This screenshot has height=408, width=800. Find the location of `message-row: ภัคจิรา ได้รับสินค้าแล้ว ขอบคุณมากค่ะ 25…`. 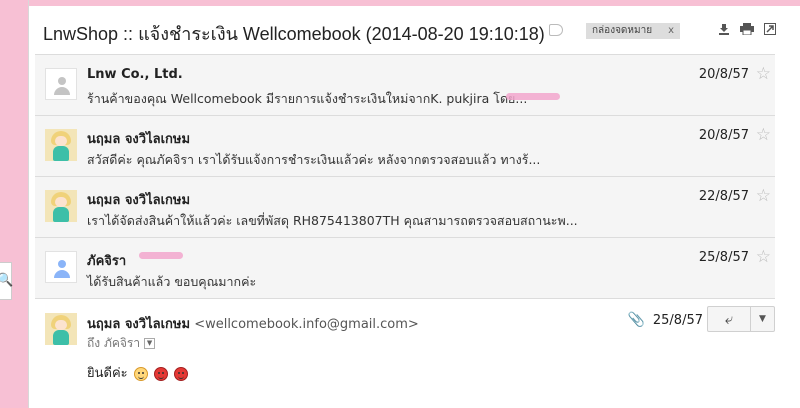

message-row: ภัคจิรา ได้รับสินค้าแล้ว ขอบคุณมากค่ะ 25… is located at coordinates (405, 267).